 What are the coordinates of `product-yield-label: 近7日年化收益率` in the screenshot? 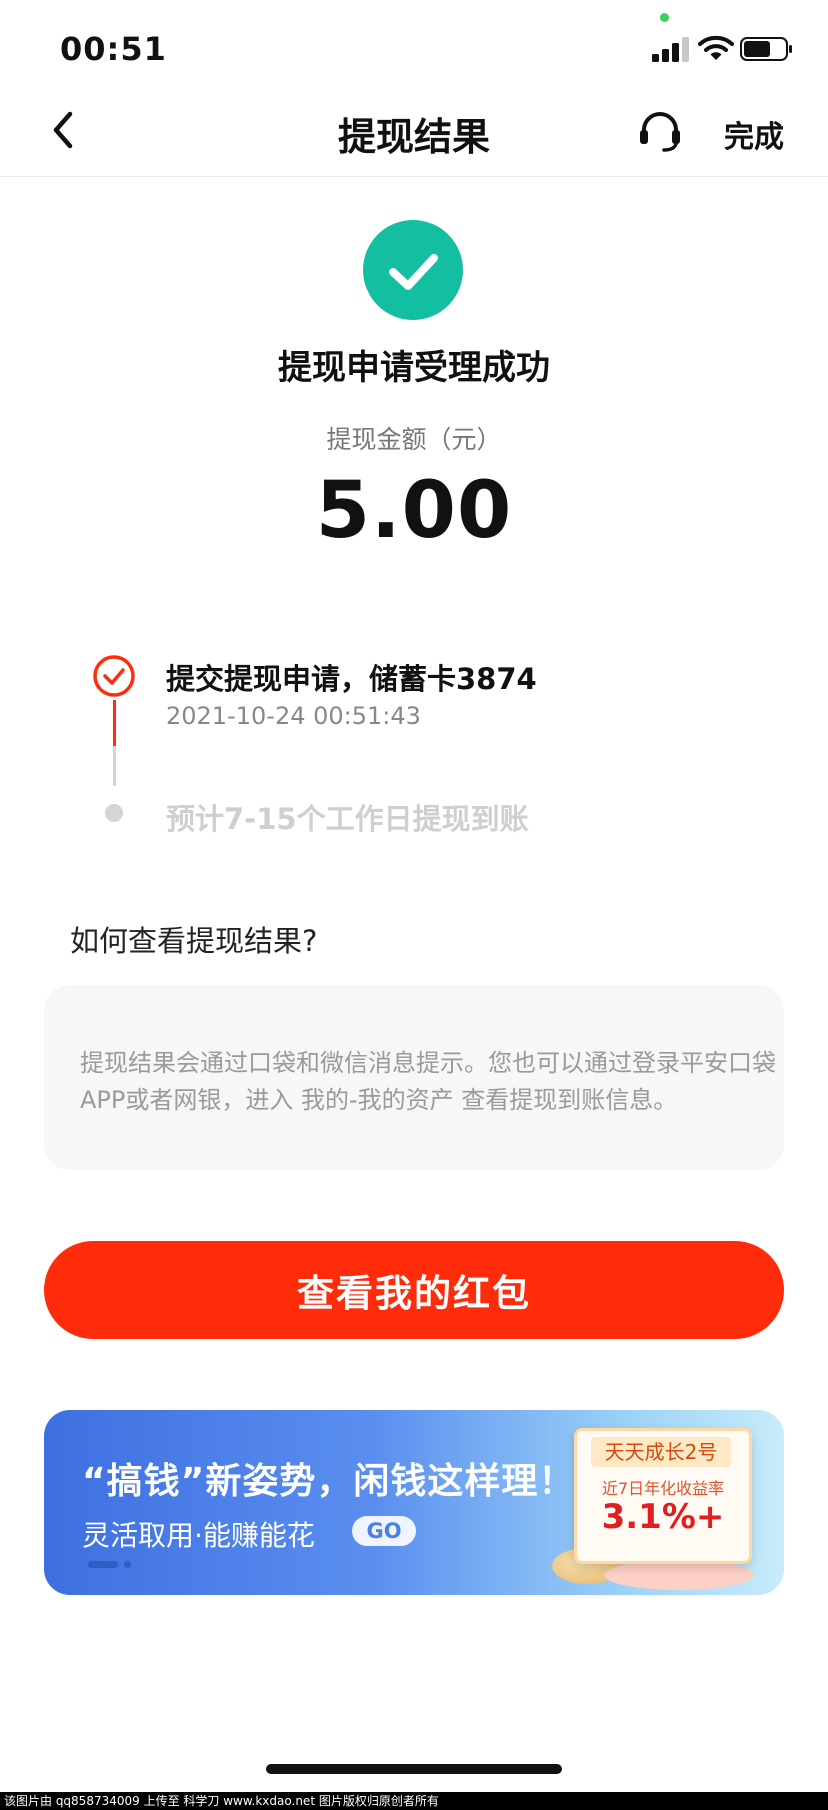 It's located at (663, 1488).